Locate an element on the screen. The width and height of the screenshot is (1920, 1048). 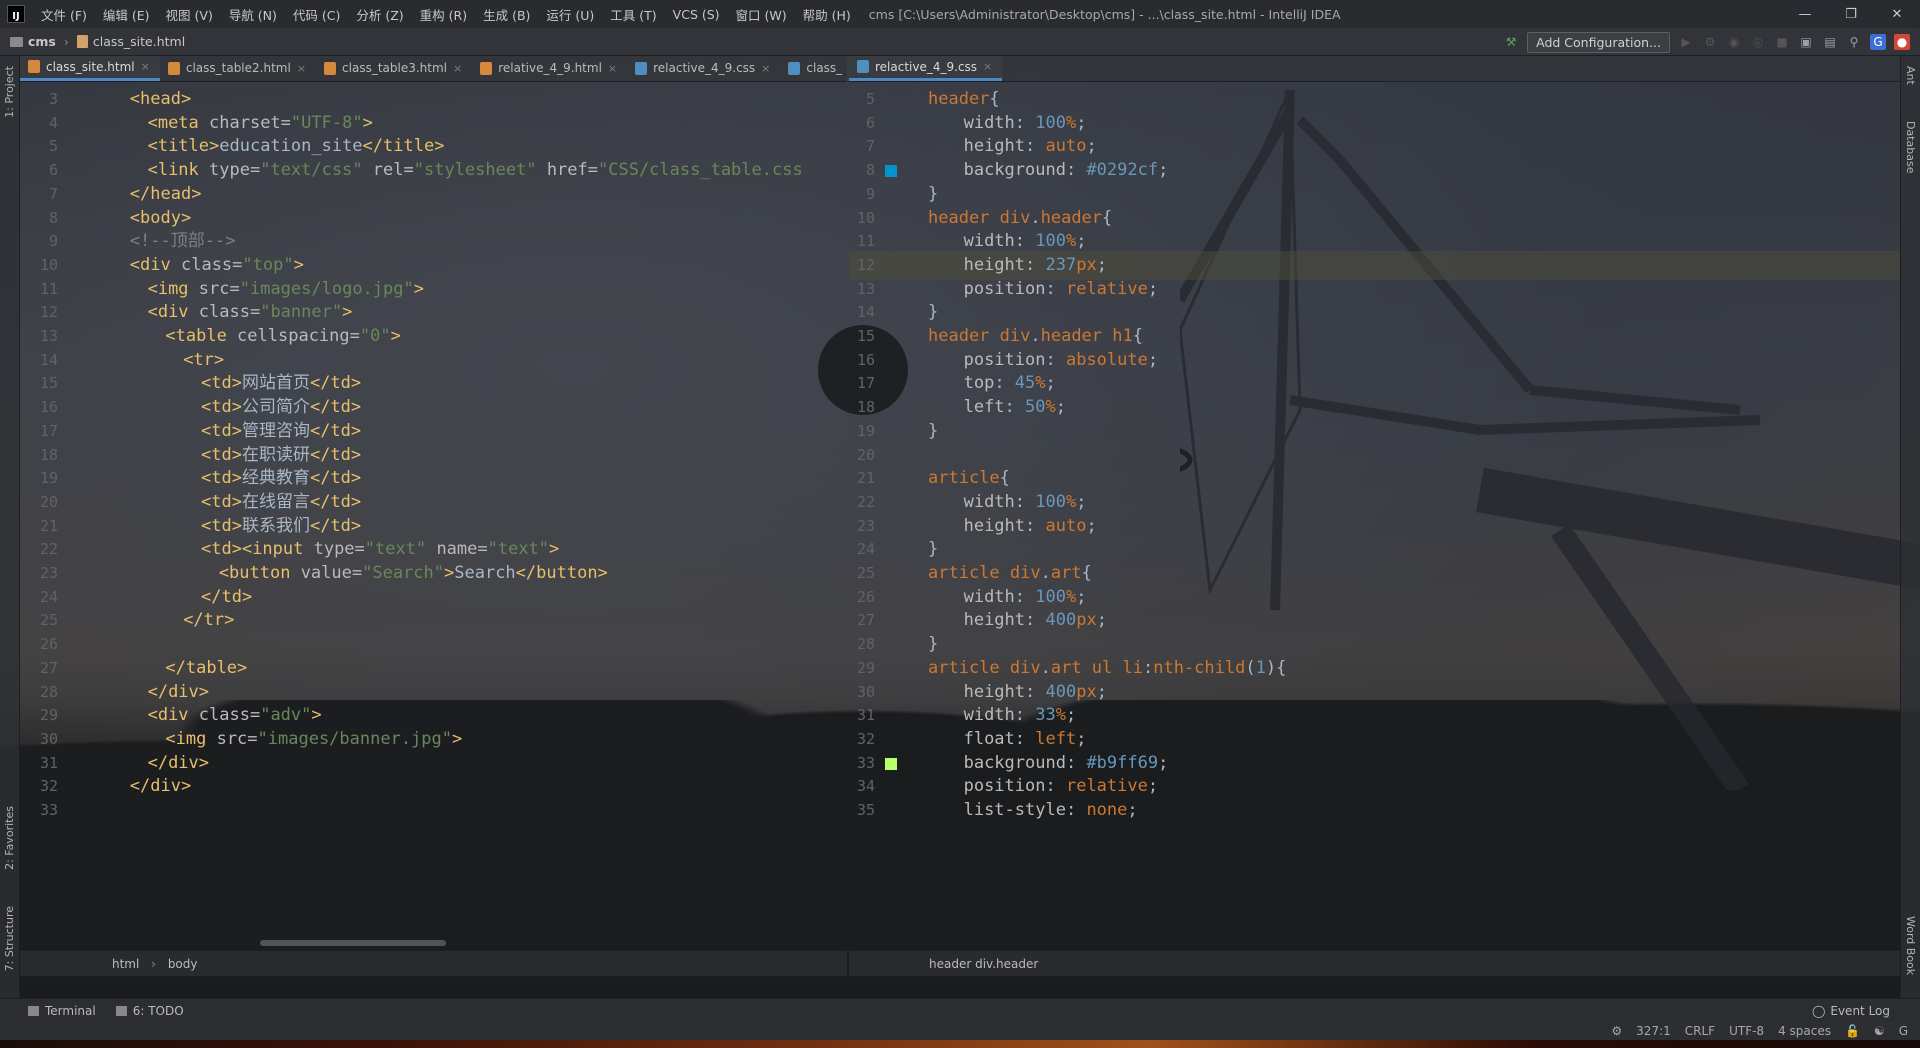
window-controls: — ❐ ✕ is located at coordinates (1851, 14).